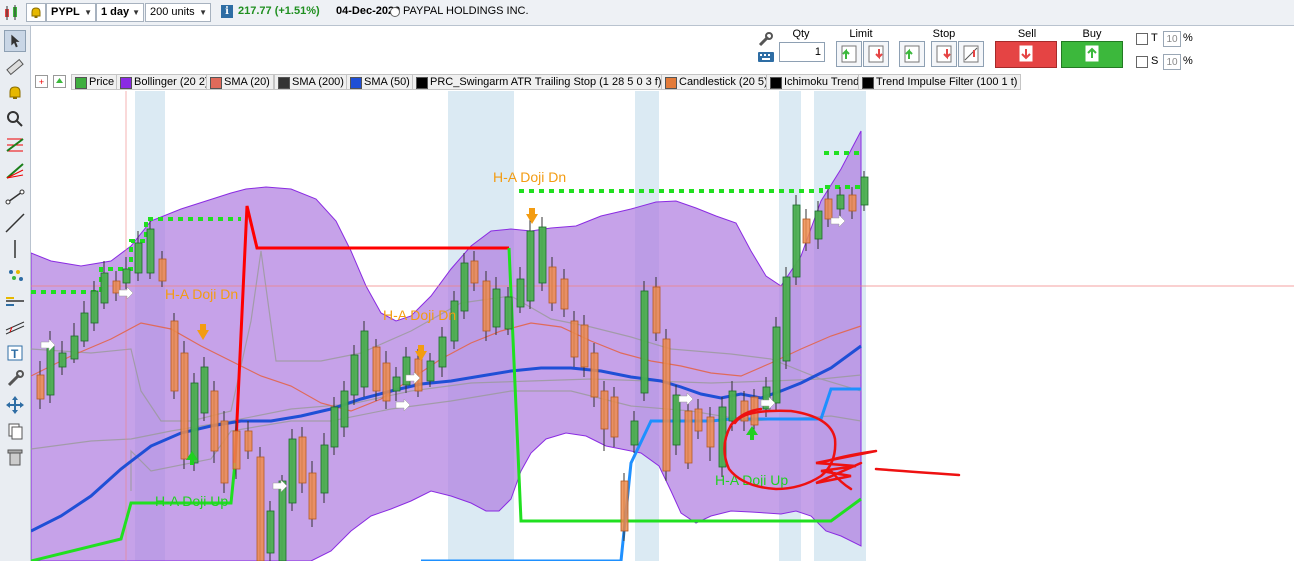  I want to click on legend-item-trend-impulse: Trend Impulse Filter (100 1 t), so click(940, 82).